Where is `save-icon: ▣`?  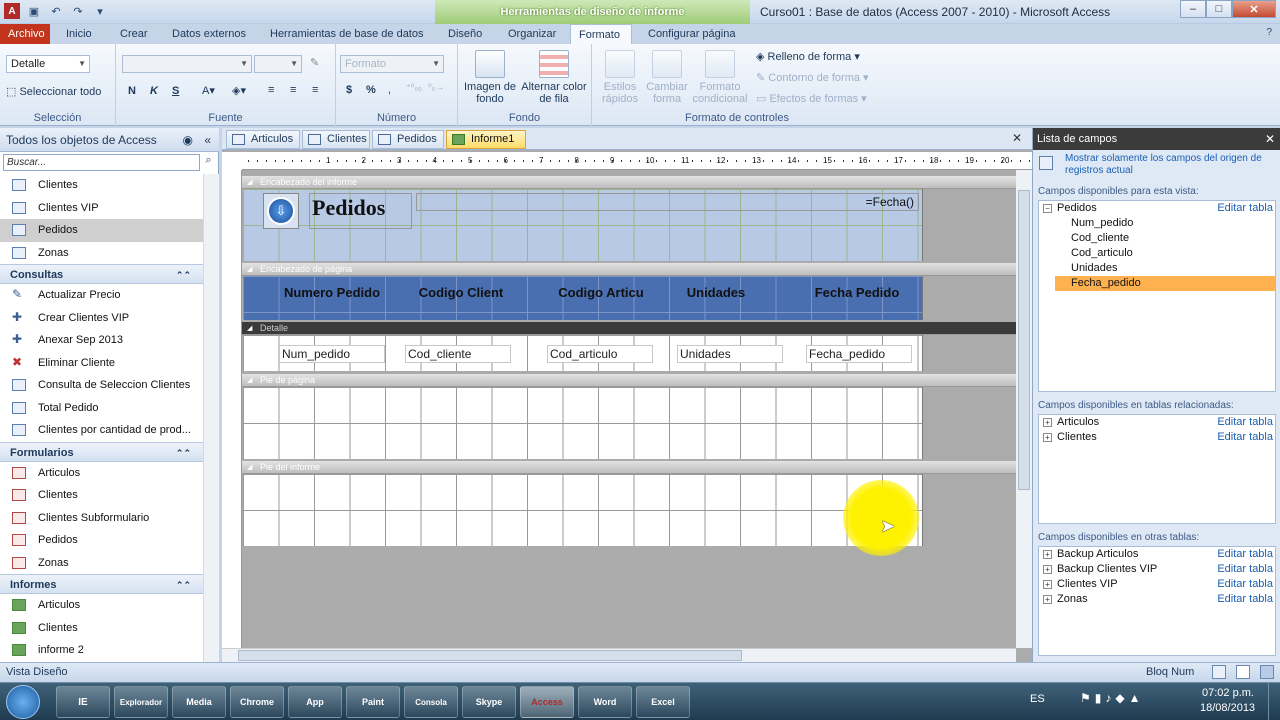
save-icon: ▣ is located at coordinates (34, 11).